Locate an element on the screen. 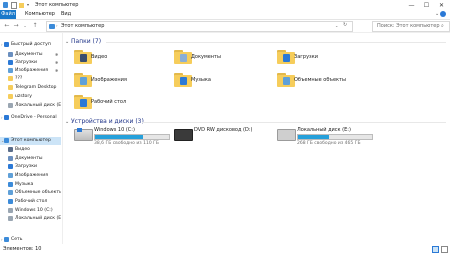 The image size is (450, 253). nav-item: Telegram Desktop is located at coordinates (30, 88).